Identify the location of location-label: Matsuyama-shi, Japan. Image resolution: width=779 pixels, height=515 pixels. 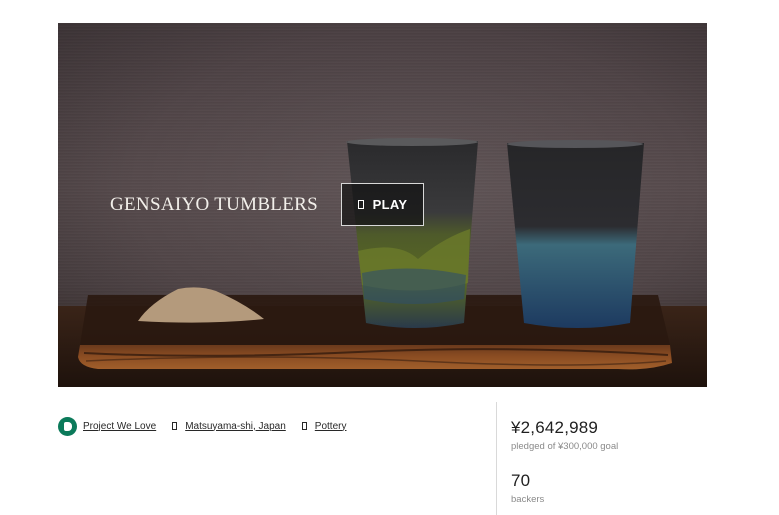
(235, 426).